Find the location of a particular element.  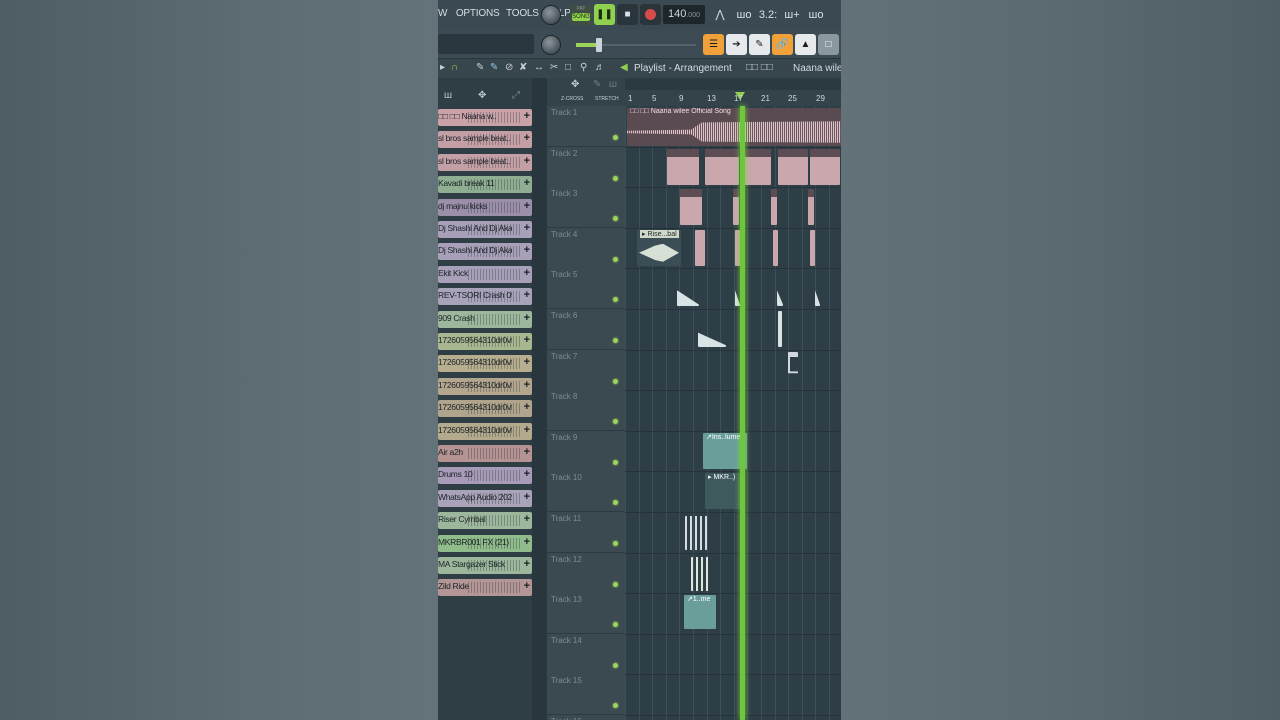

master-volume-knob is located at coordinates (551, 15).